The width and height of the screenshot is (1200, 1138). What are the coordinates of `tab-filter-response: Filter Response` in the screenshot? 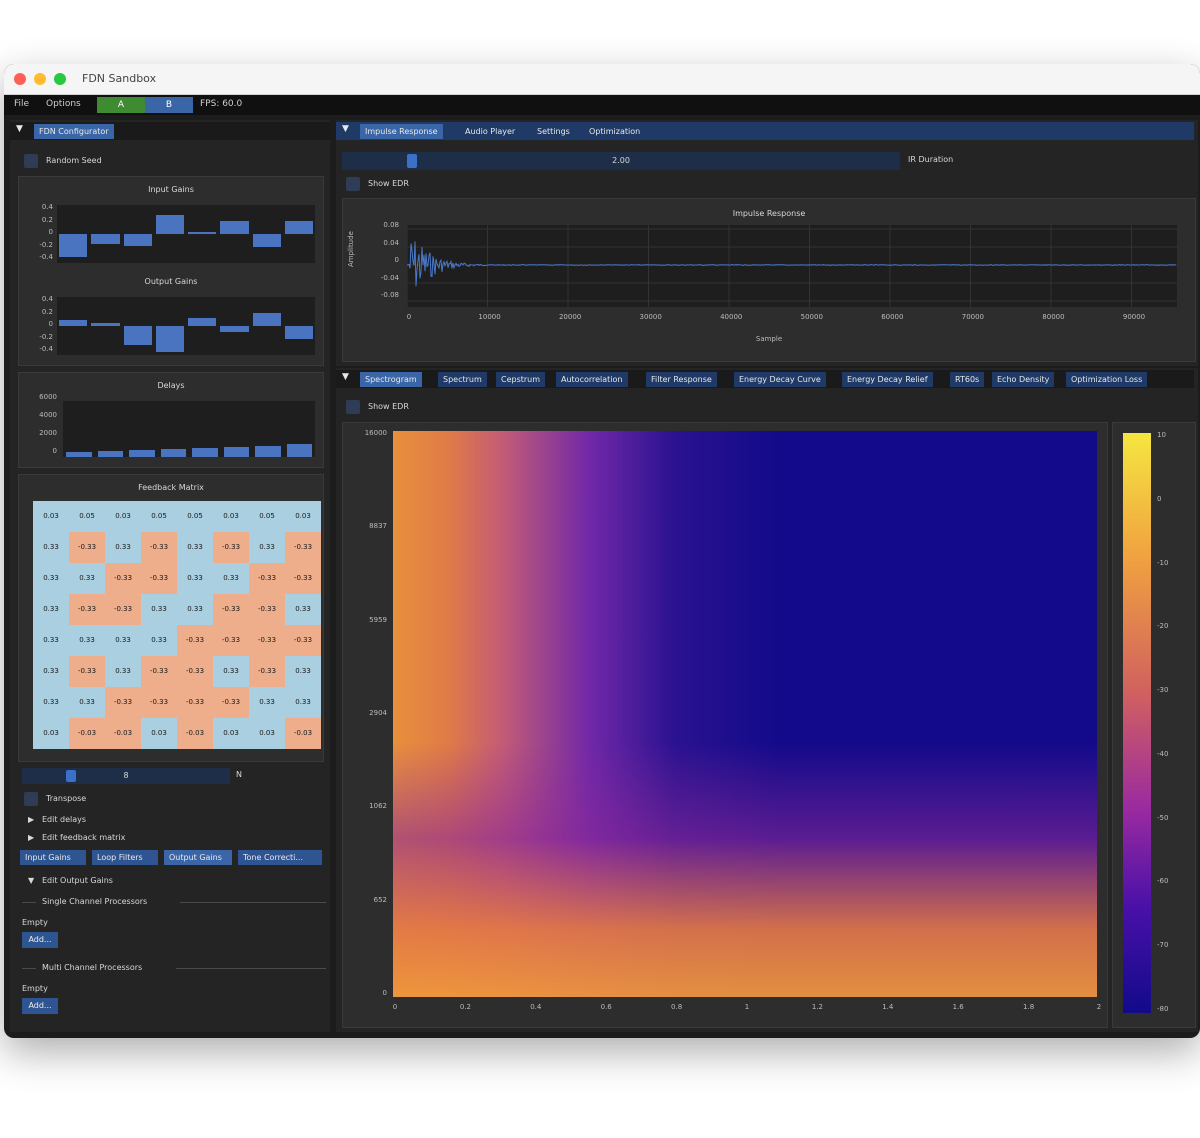 It's located at (681, 379).